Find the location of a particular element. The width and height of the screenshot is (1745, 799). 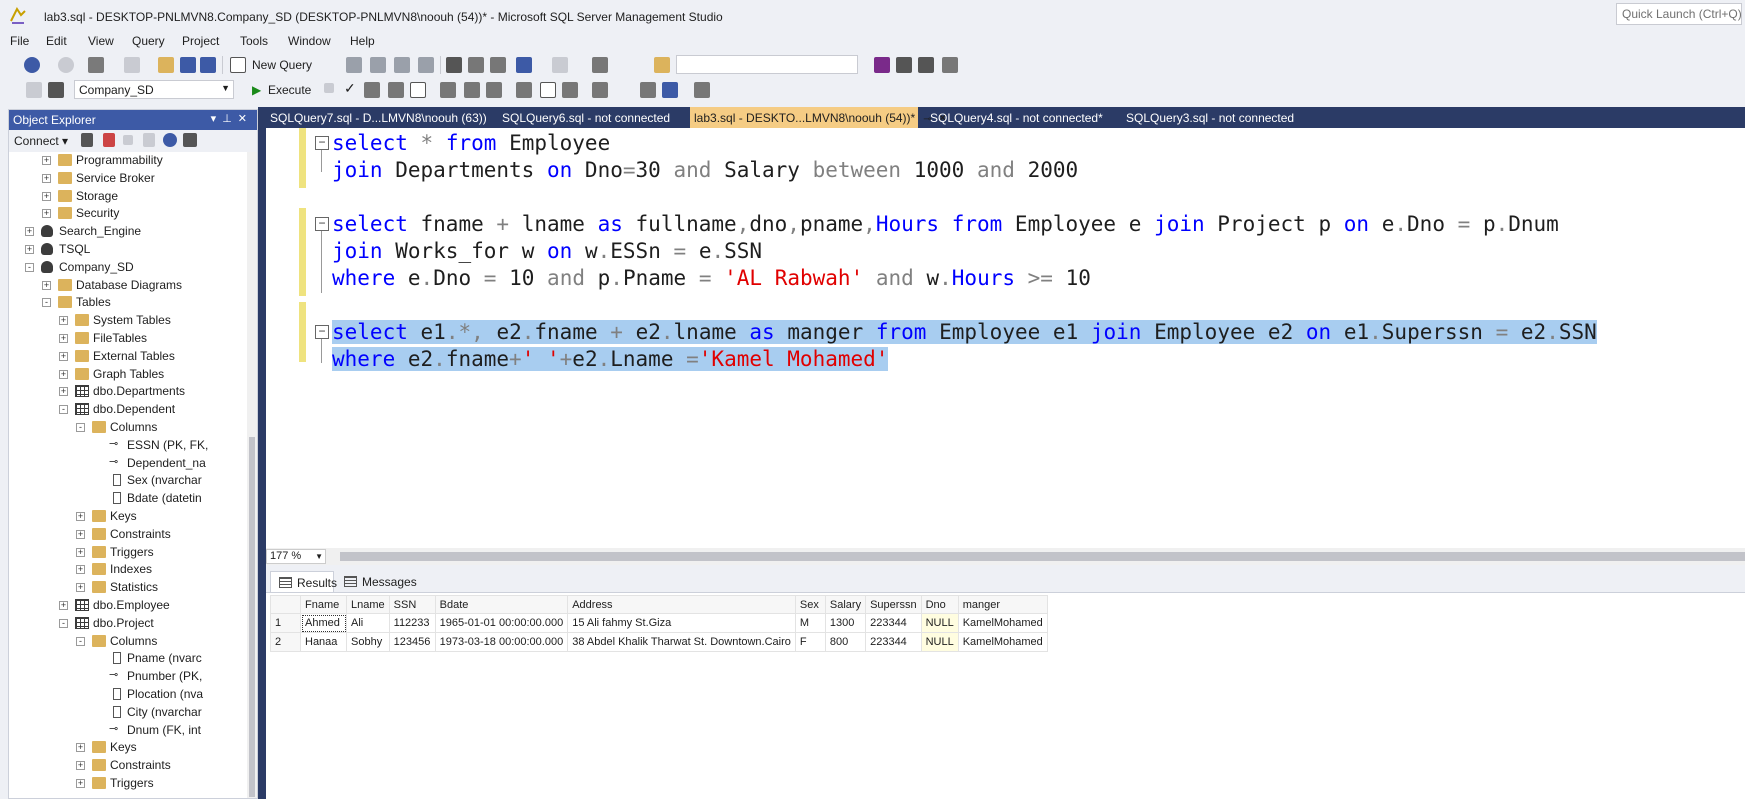

disconnect-icon is located at coordinates (109, 140).